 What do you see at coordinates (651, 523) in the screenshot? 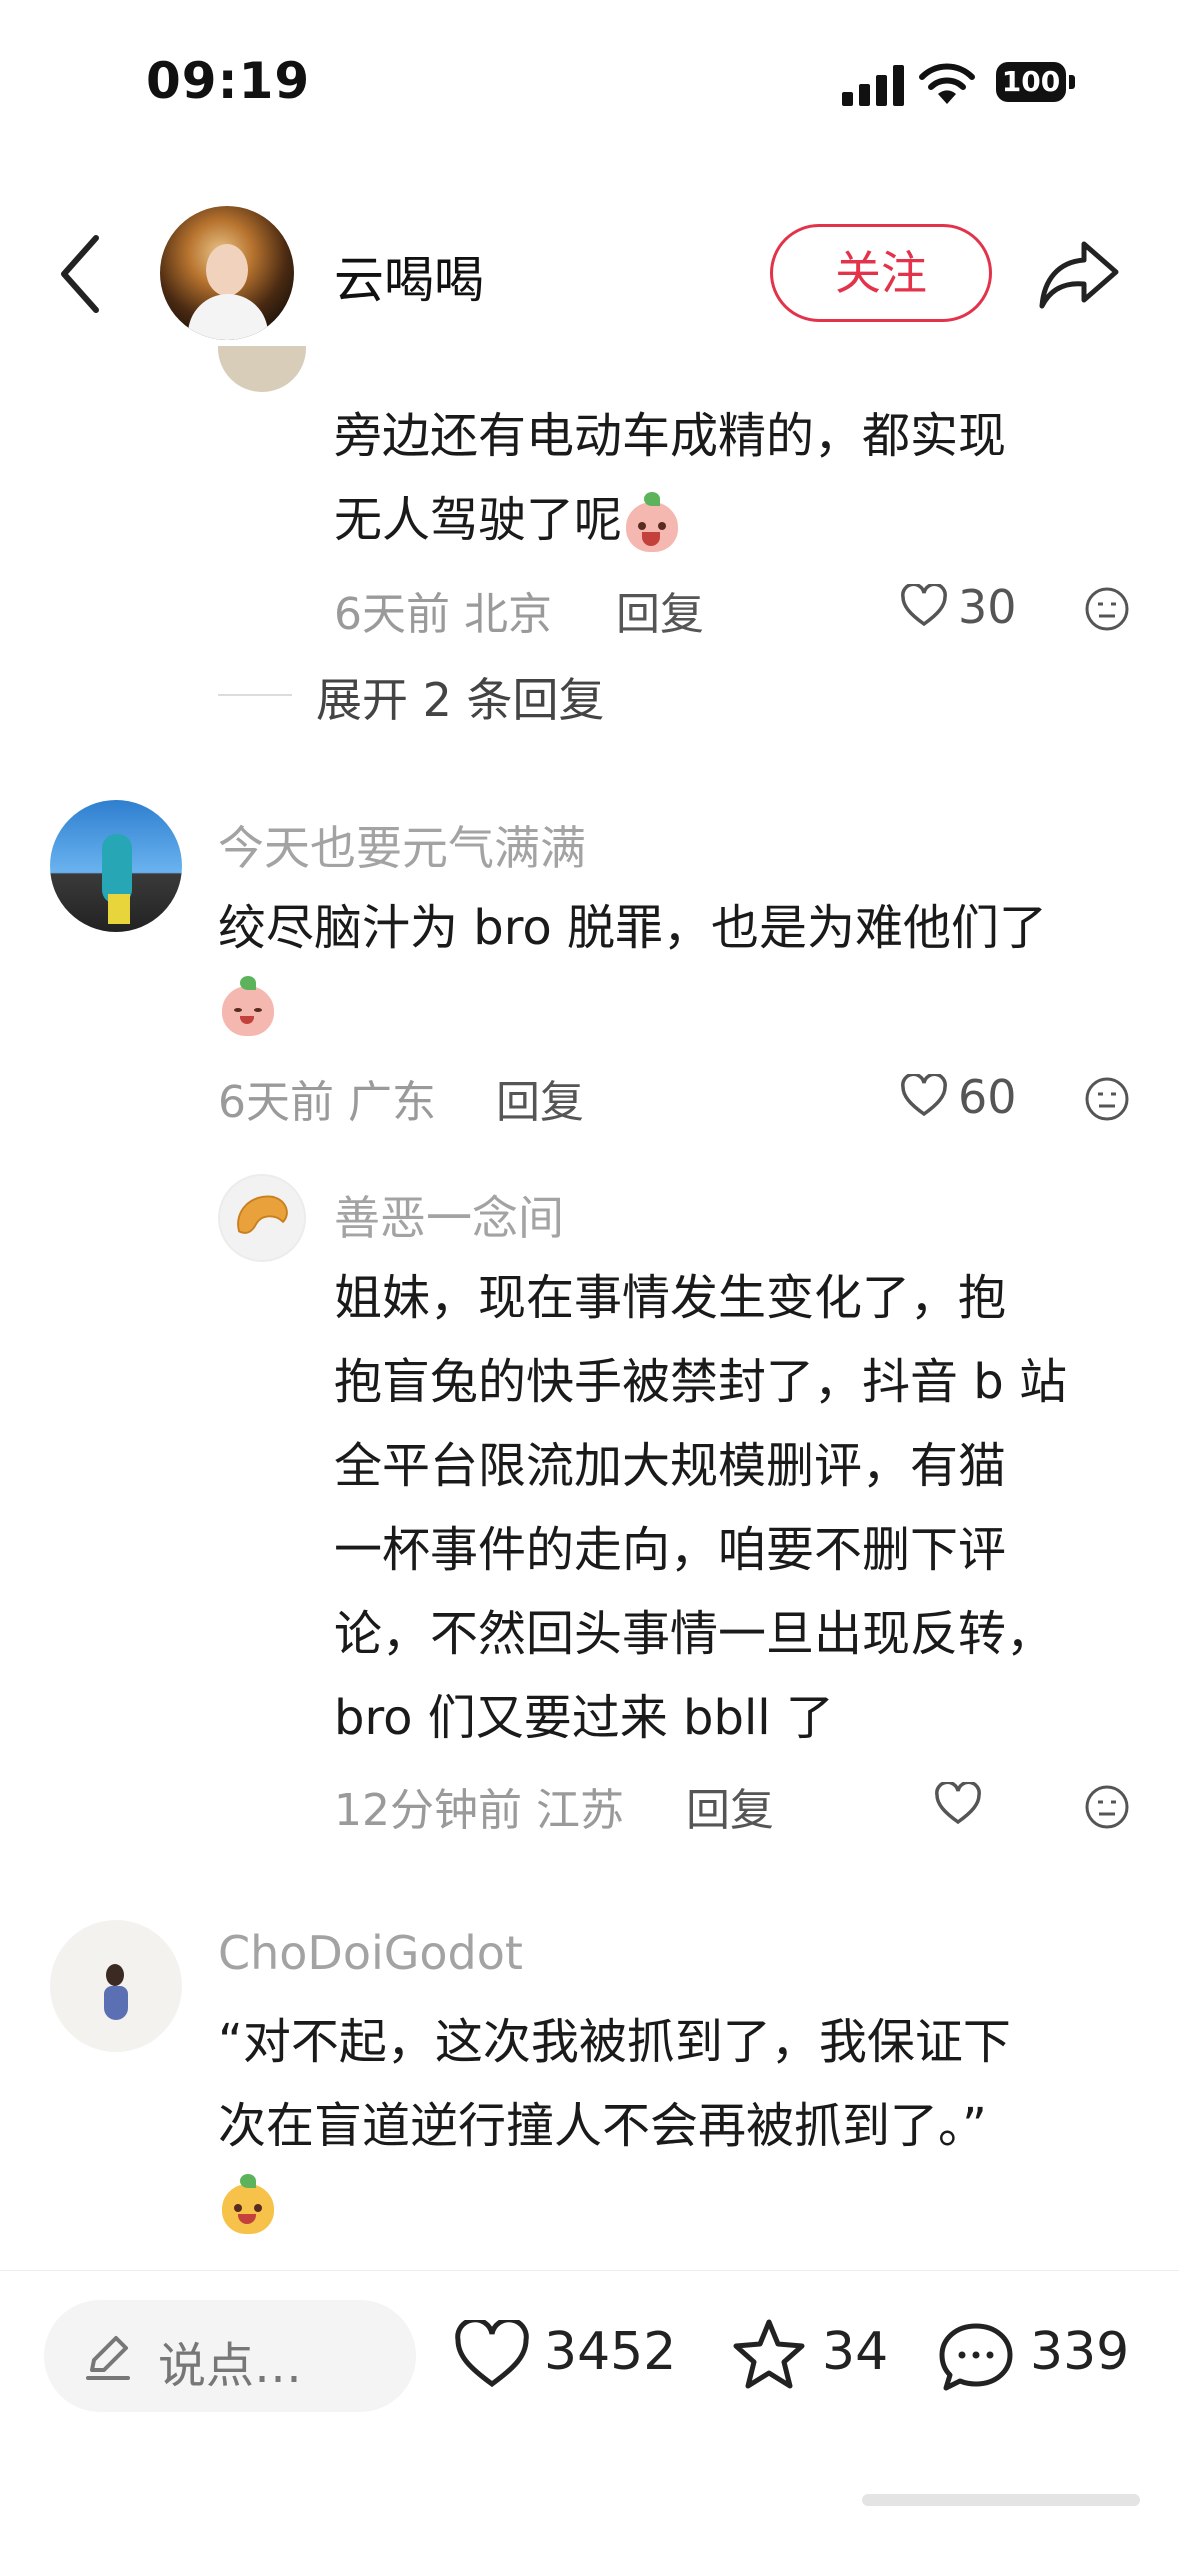
I see `surprised-peach-emoji-icon` at bounding box center [651, 523].